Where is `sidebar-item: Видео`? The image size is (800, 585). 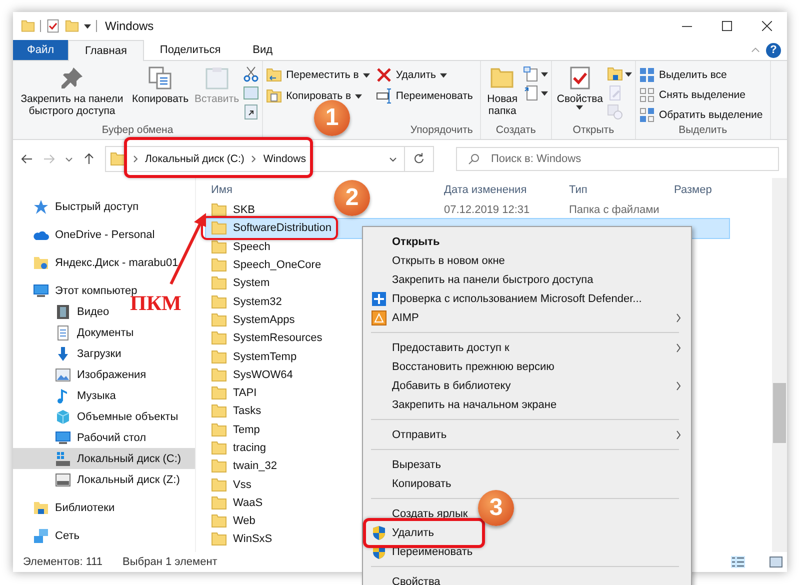
sidebar-item: Видео is located at coordinates (93, 312).